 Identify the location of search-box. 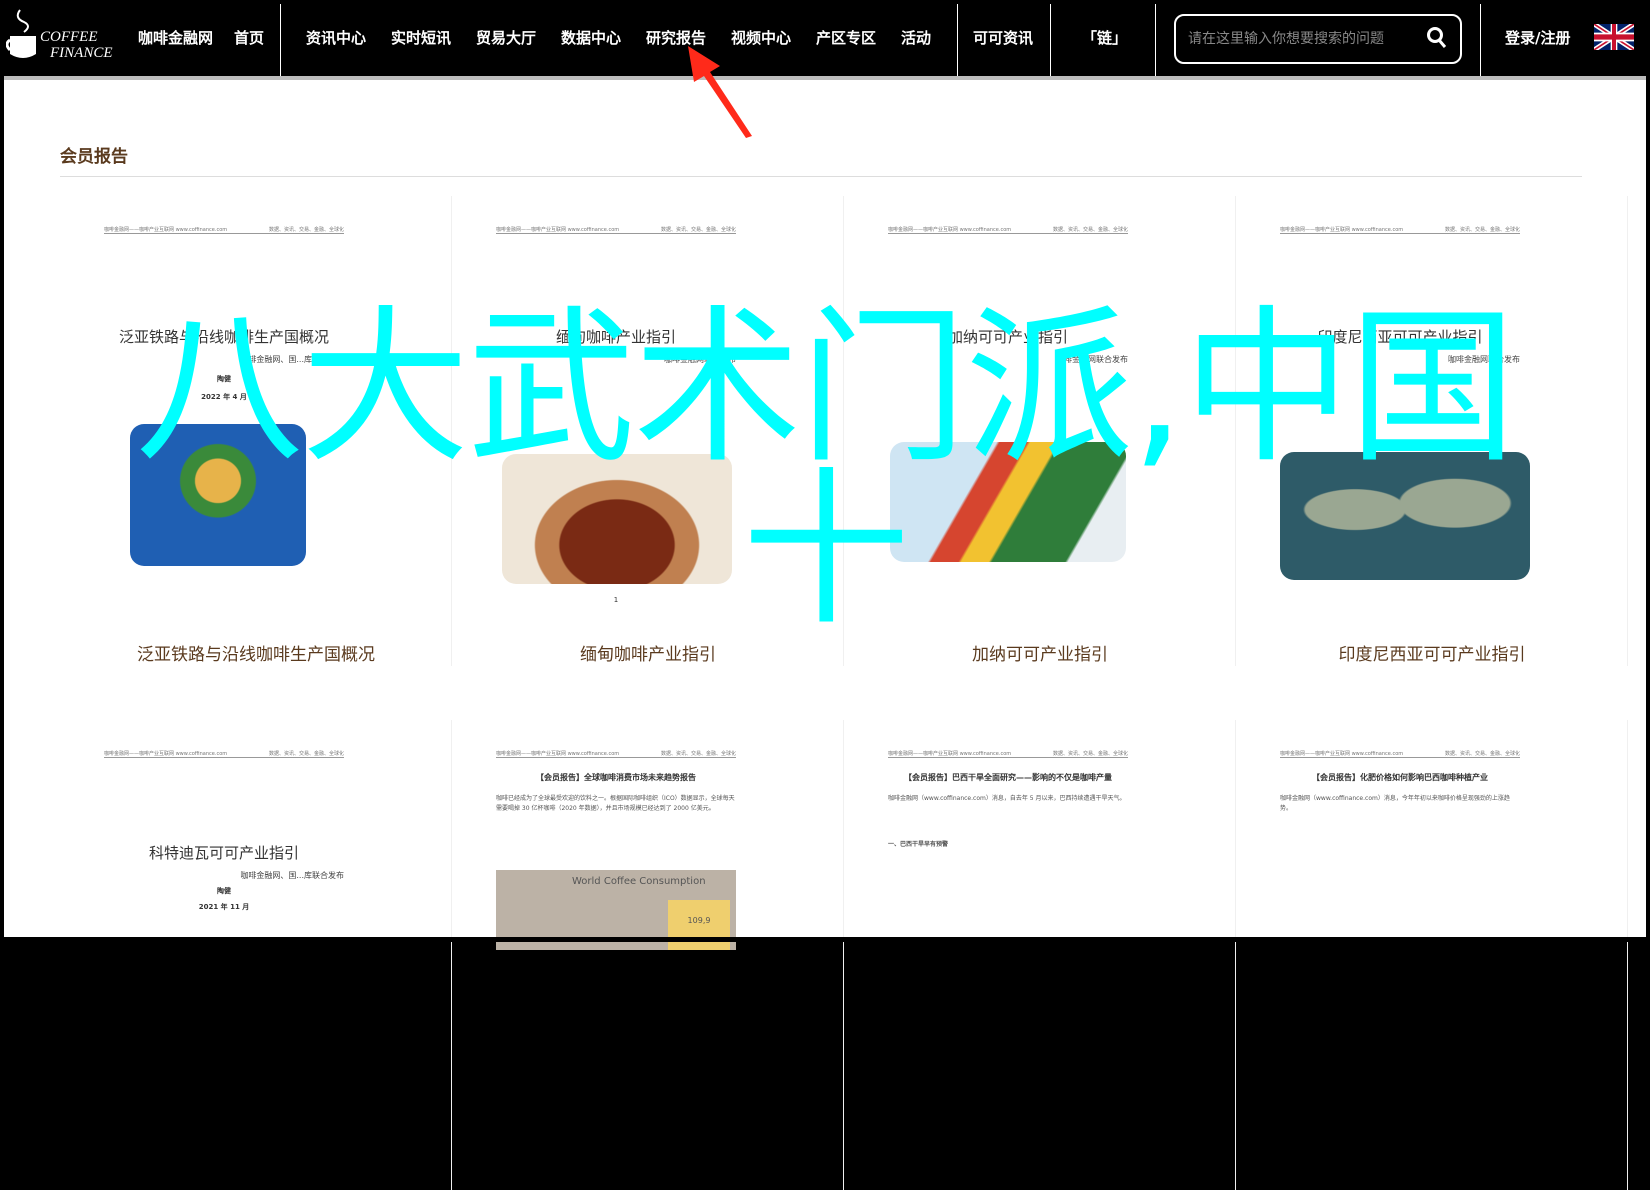
(1318, 39).